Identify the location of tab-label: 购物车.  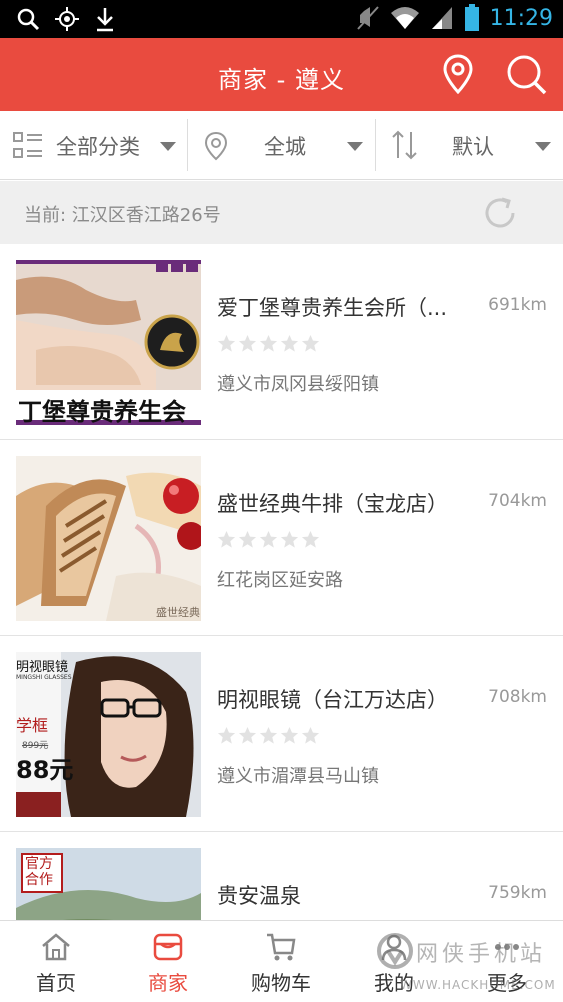
(281, 983).